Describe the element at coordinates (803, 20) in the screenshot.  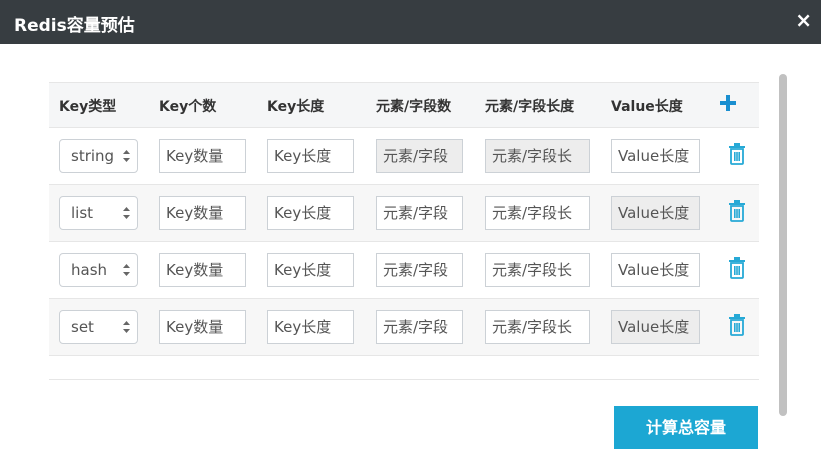
I see `close-icon: ×` at that location.